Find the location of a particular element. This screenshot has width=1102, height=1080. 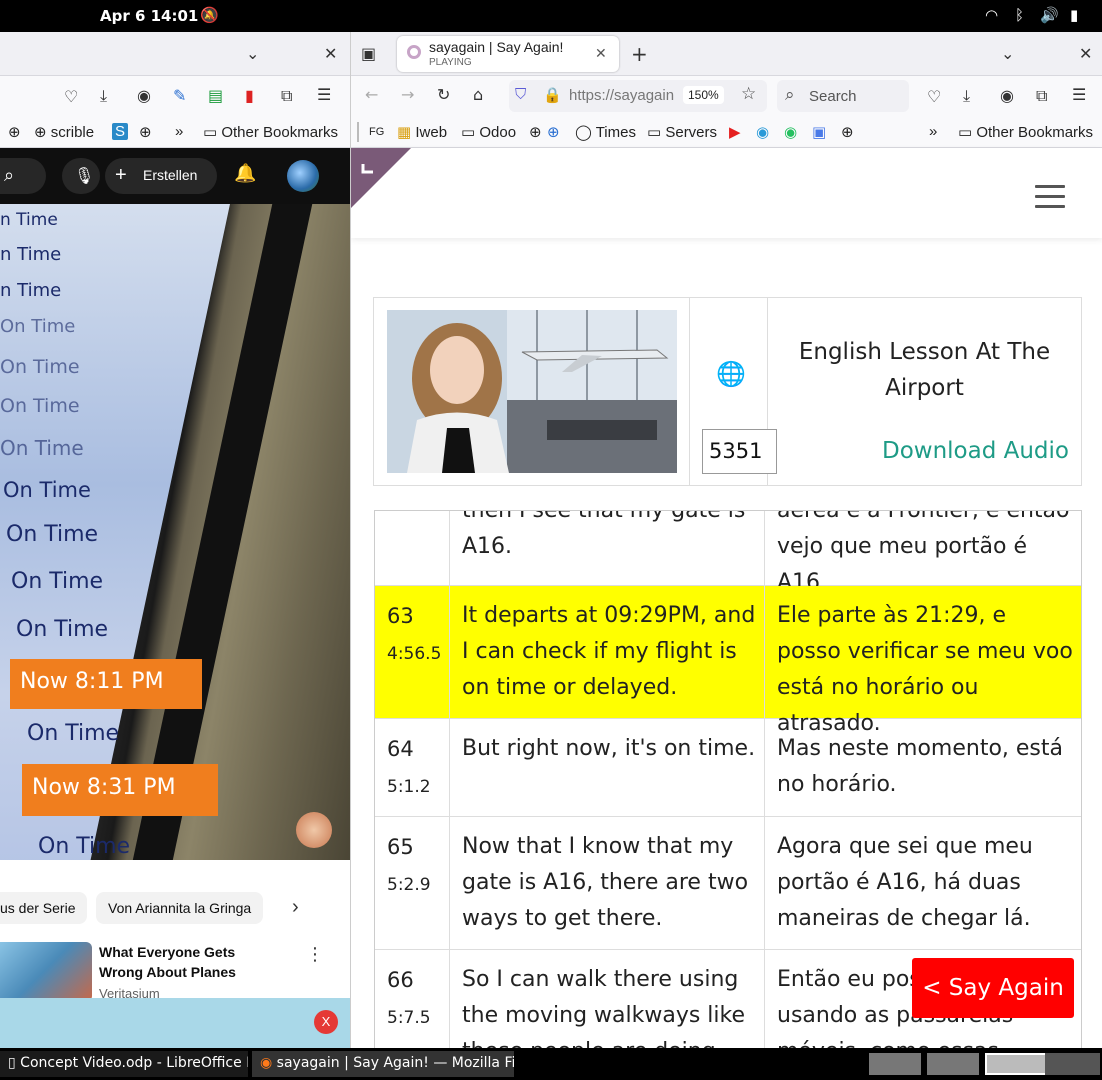

download-audio-link: Download Audio is located at coordinates (975, 451).